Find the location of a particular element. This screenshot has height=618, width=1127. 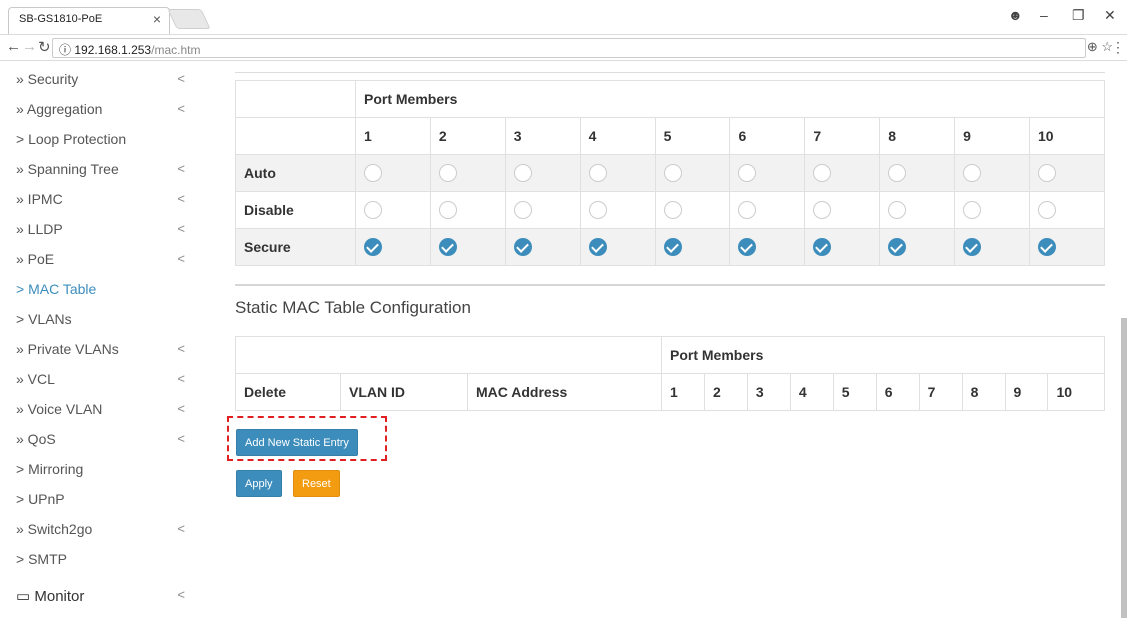

sidebar-item-label: » IPMC is located at coordinates (39, 199).